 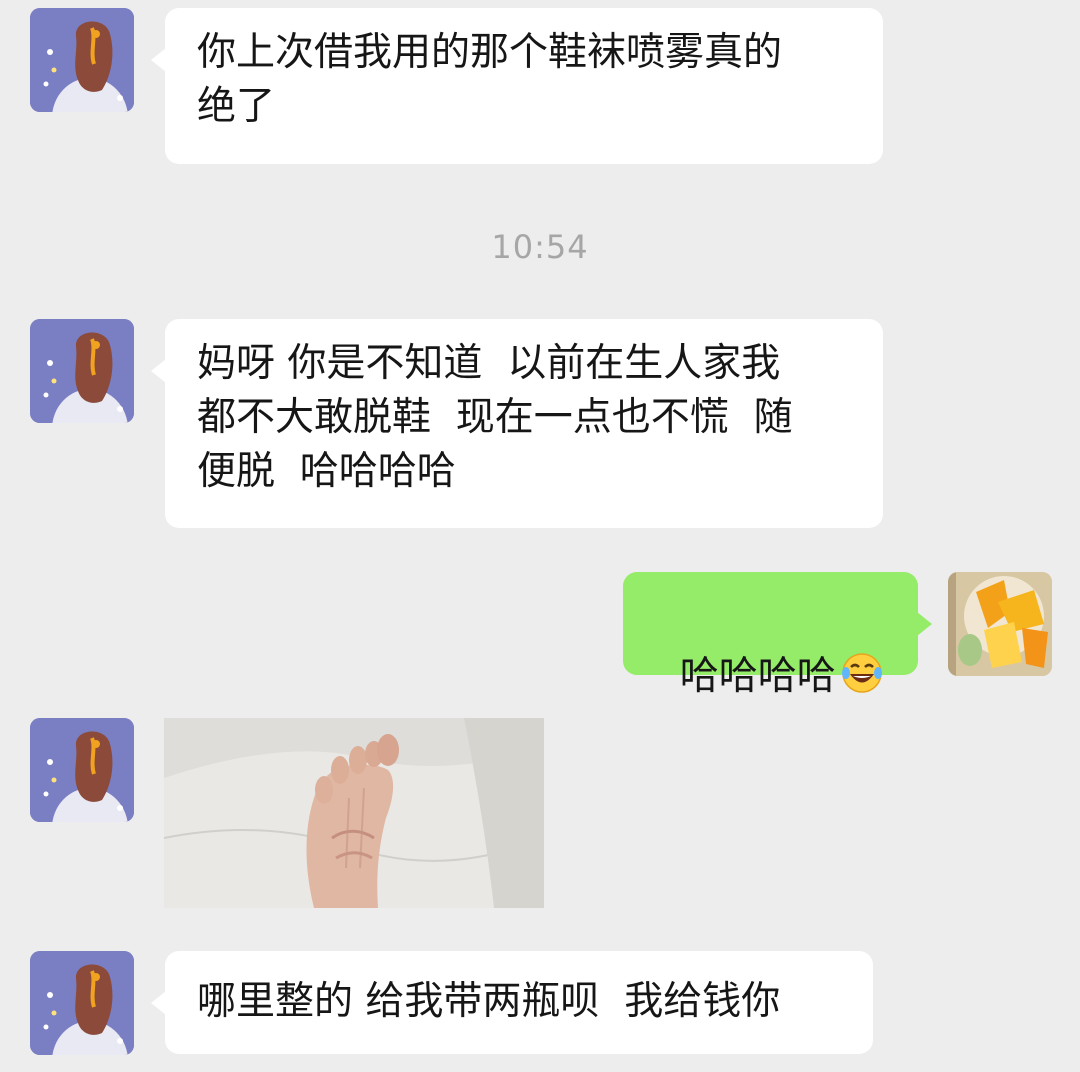 I want to click on self-avatar, so click(x=1000, y=624).